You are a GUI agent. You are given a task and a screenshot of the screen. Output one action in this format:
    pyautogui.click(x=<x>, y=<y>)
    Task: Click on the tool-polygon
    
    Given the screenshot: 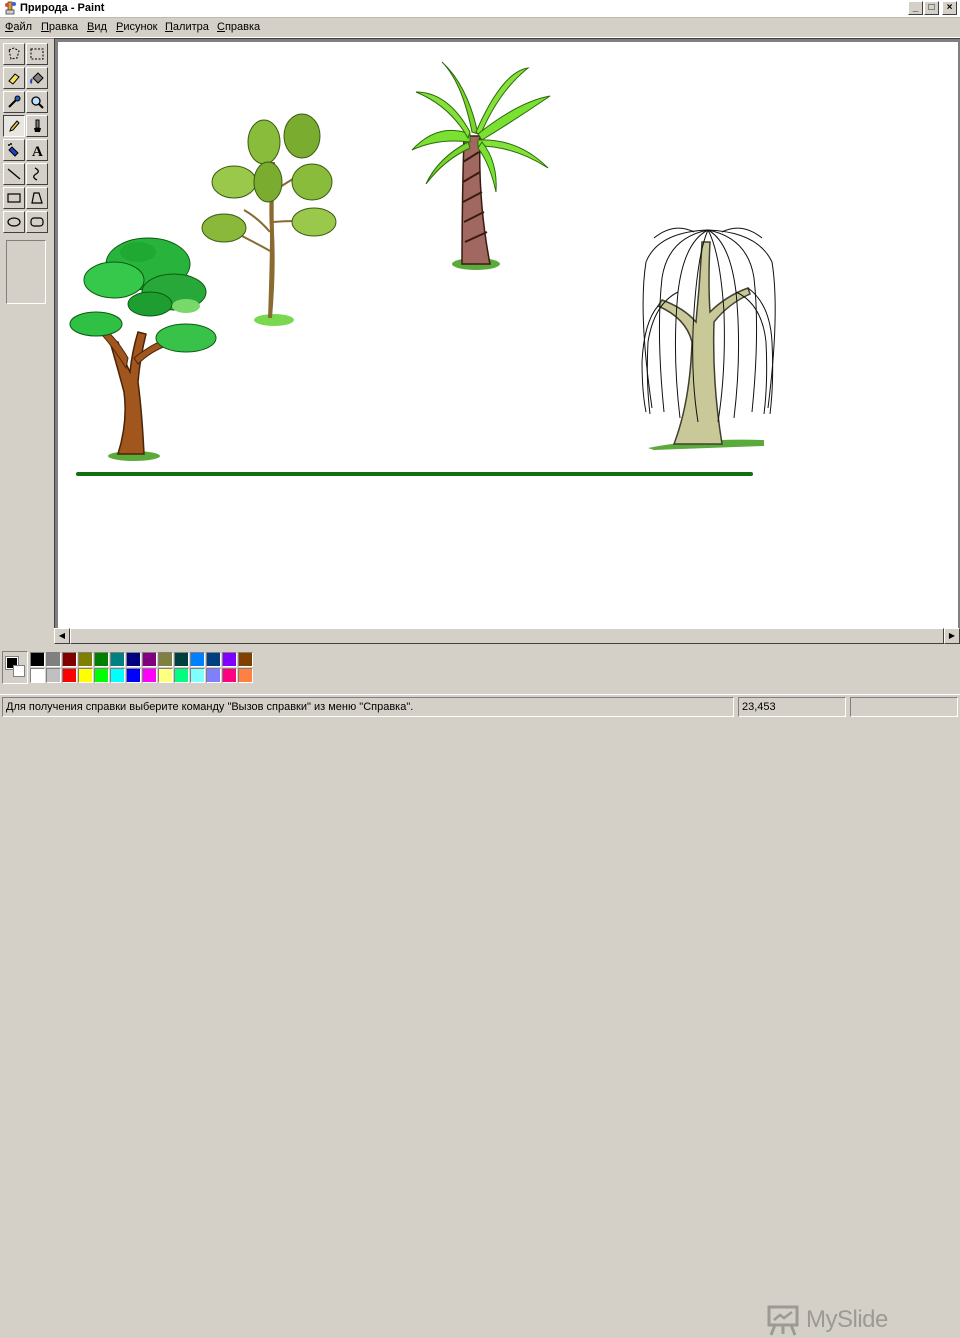 What is the action you would take?
    pyautogui.click(x=37, y=198)
    